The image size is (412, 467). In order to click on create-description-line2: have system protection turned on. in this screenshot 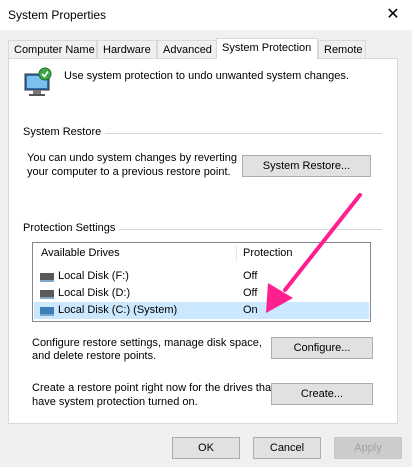, I will do `click(115, 402)`.